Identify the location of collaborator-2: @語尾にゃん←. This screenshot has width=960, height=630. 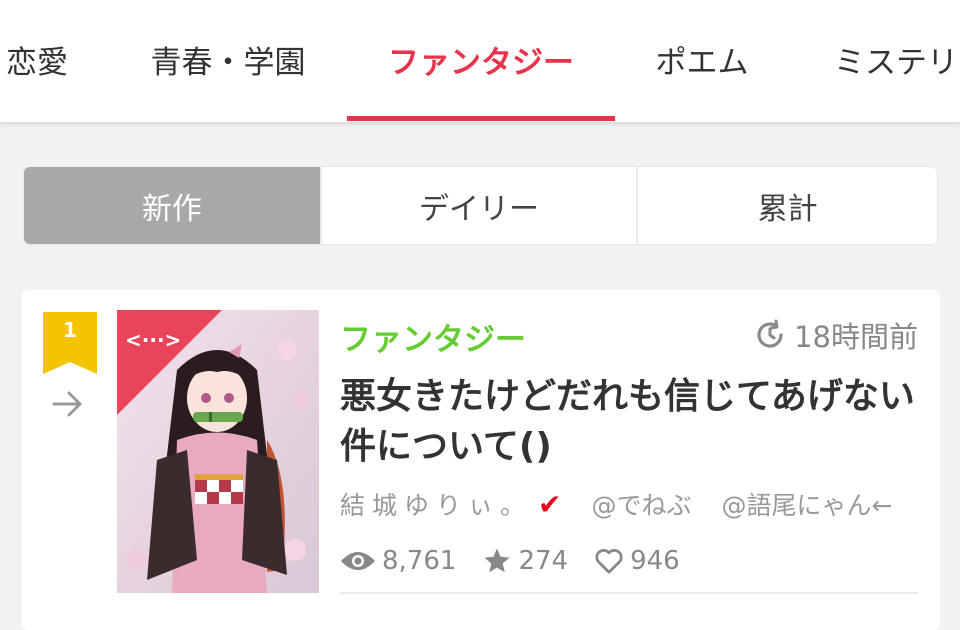
(807, 504).